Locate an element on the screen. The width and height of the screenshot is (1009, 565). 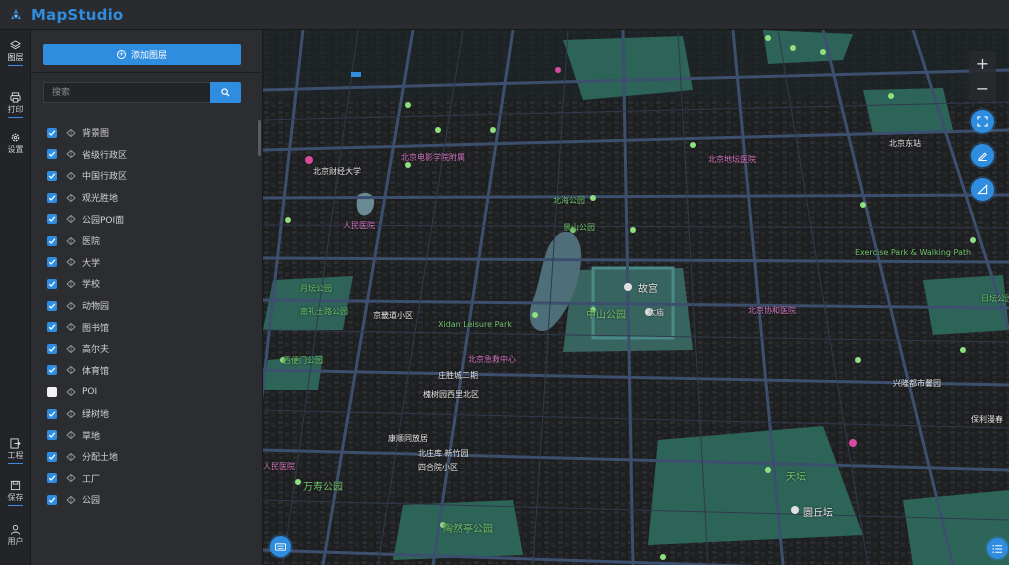
map-label: 北京财经大学 is located at coordinates (337, 171).